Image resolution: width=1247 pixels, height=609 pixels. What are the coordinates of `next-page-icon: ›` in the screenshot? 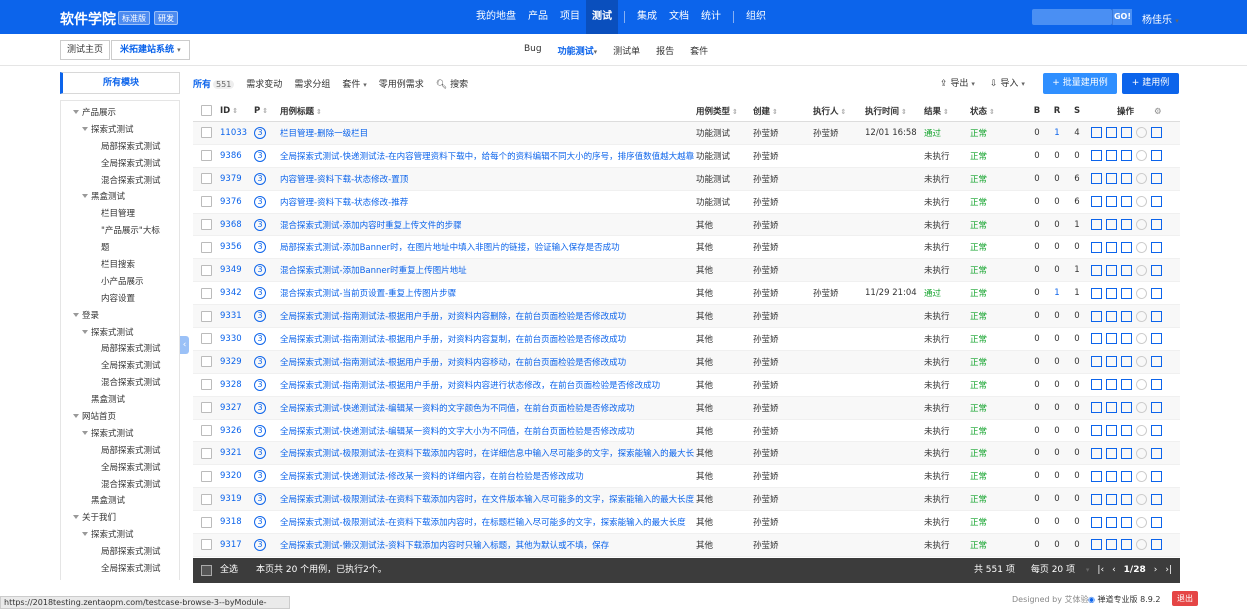 It's located at (1156, 570).